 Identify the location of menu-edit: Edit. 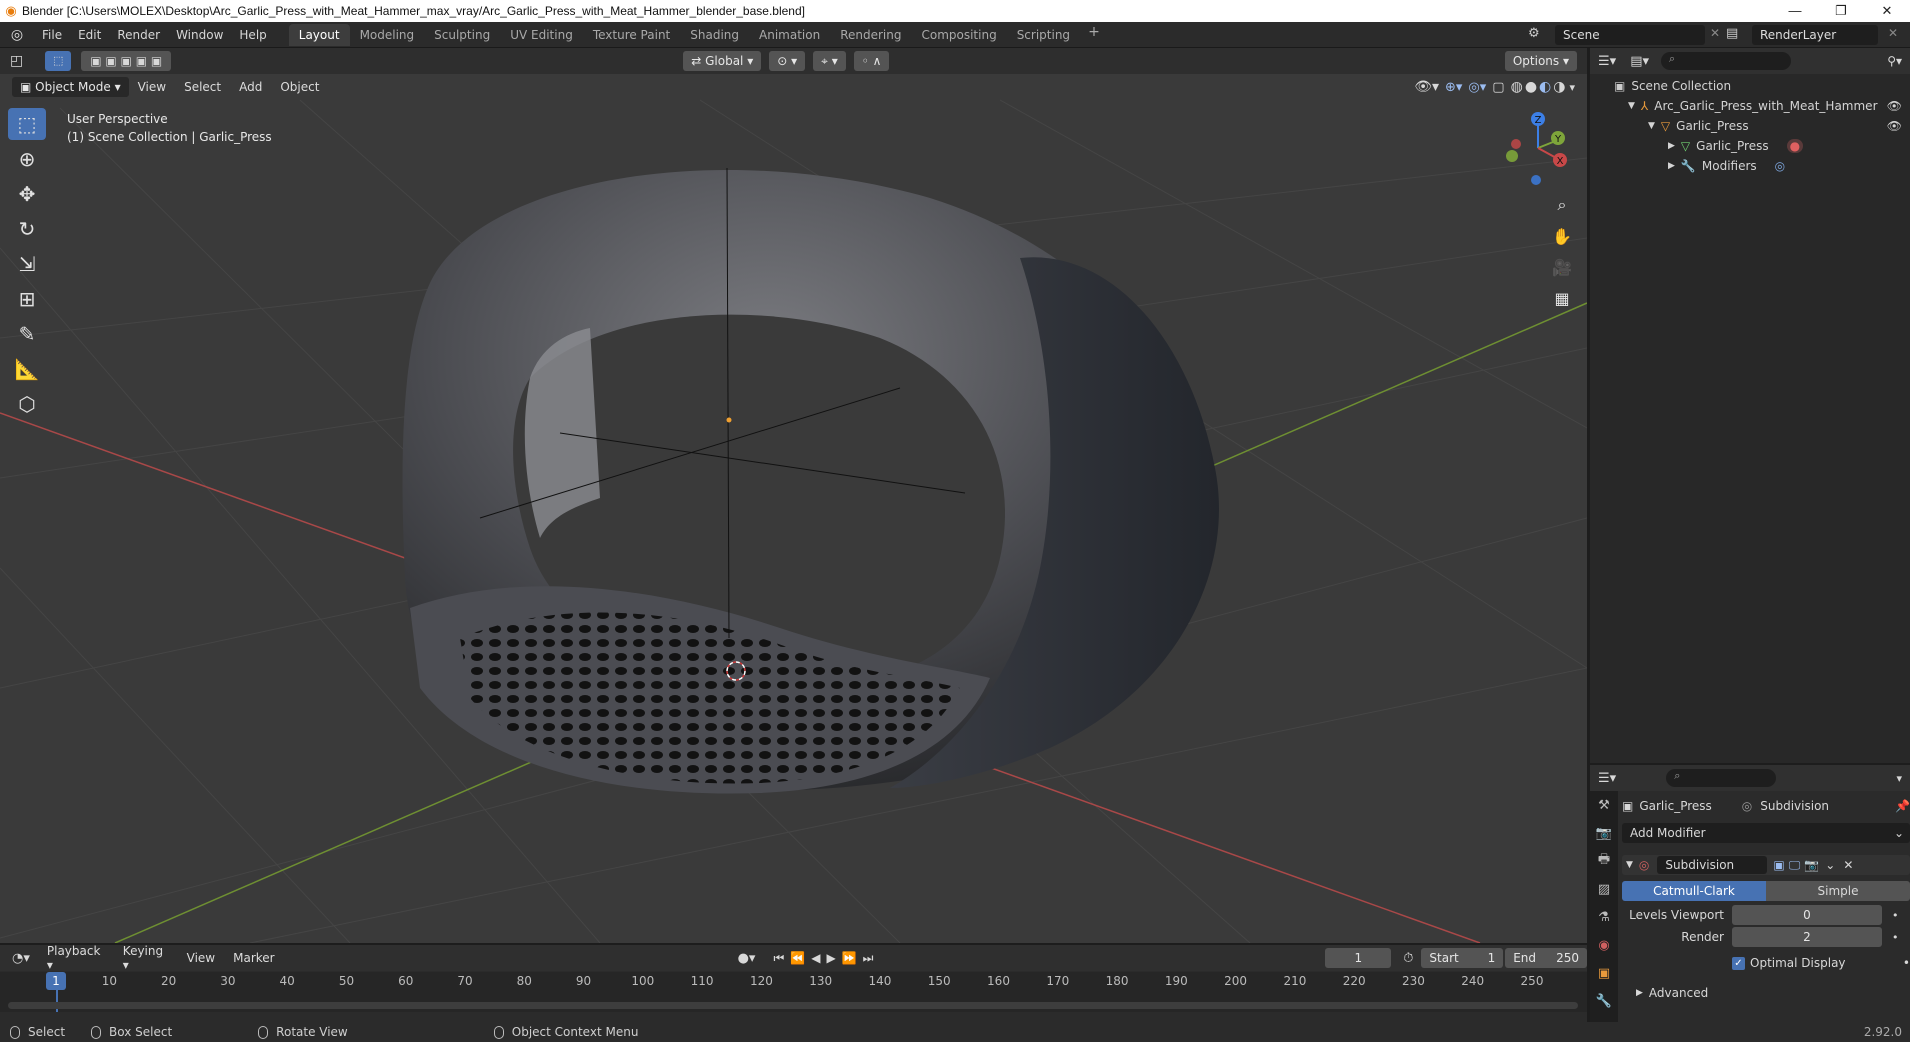
(89, 35).